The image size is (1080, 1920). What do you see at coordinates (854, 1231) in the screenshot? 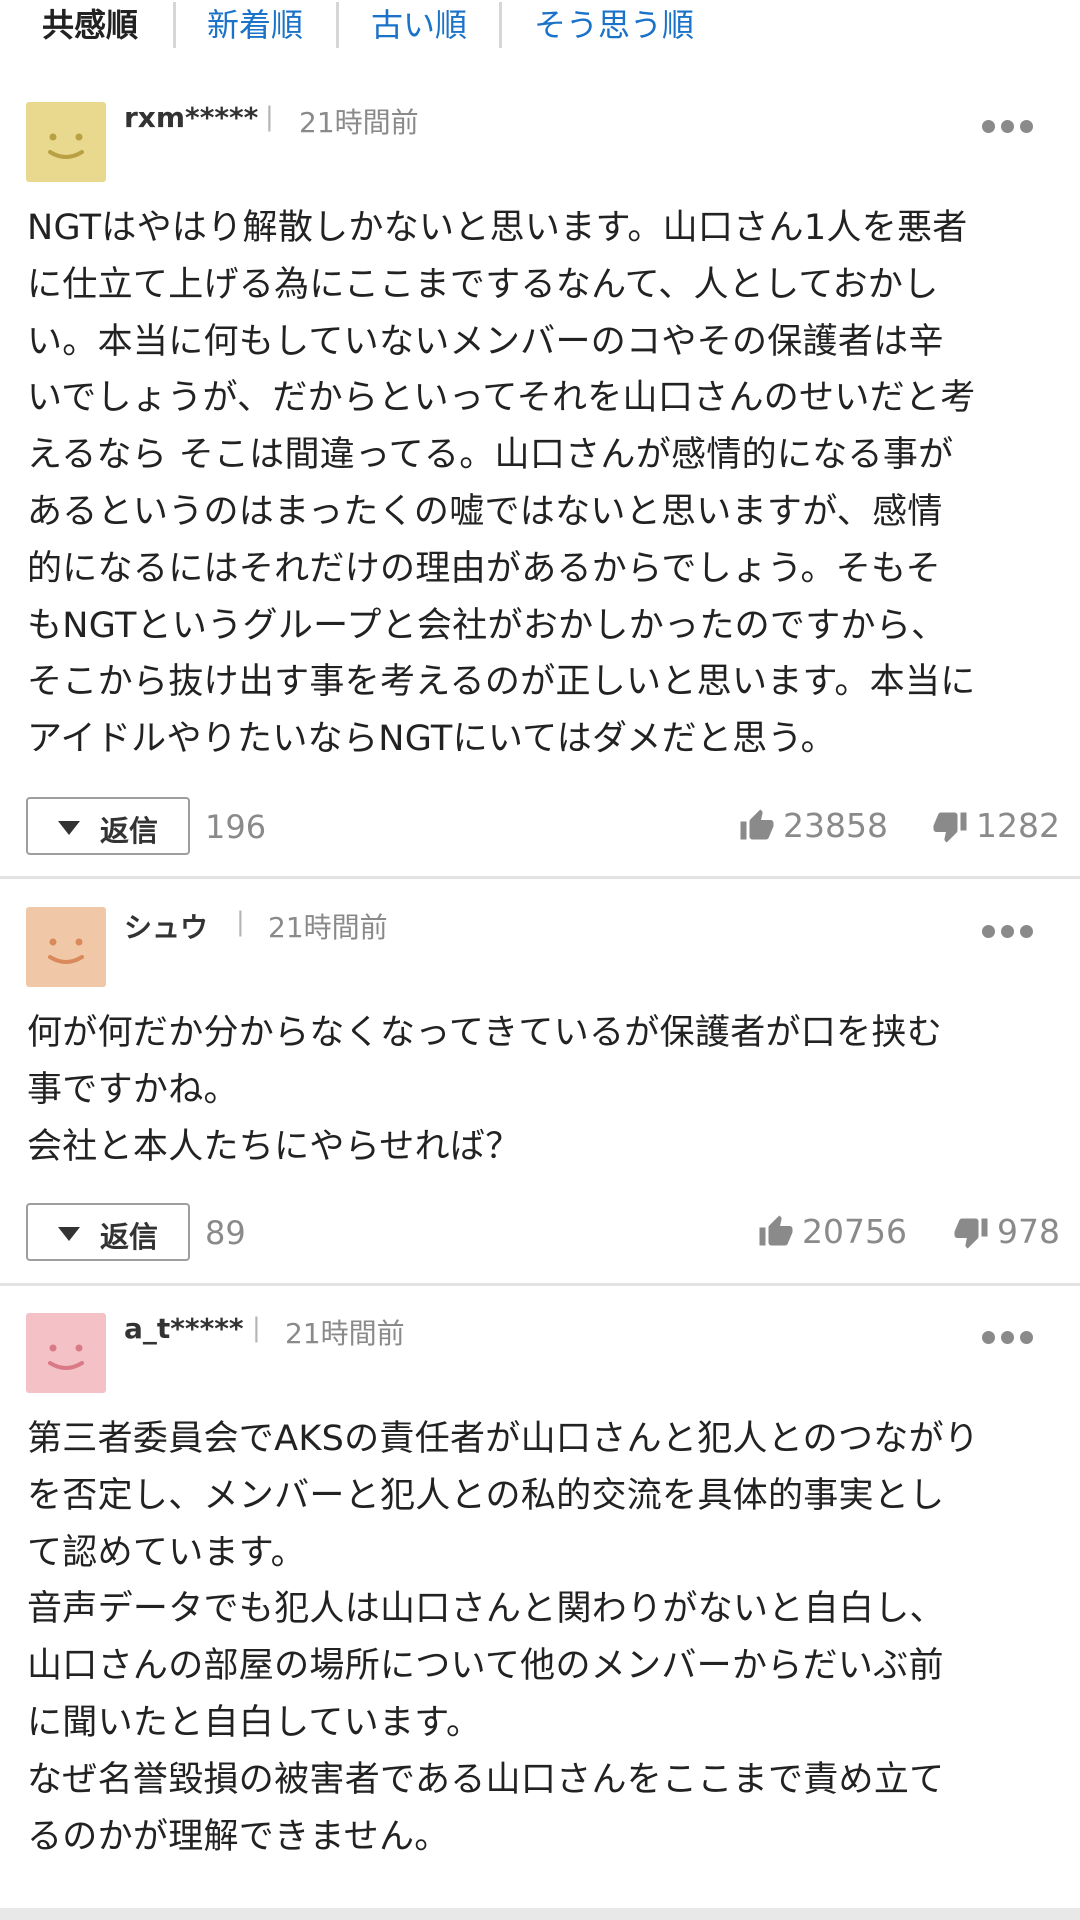
I see `like-count: 20756` at bounding box center [854, 1231].